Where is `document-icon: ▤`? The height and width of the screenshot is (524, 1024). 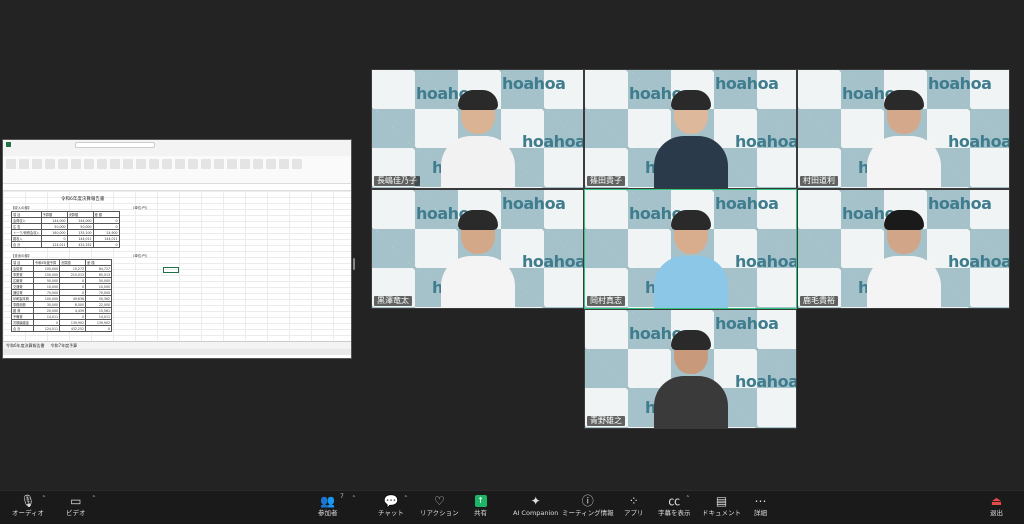
document-icon: ▤ is located at coordinates (721, 501).